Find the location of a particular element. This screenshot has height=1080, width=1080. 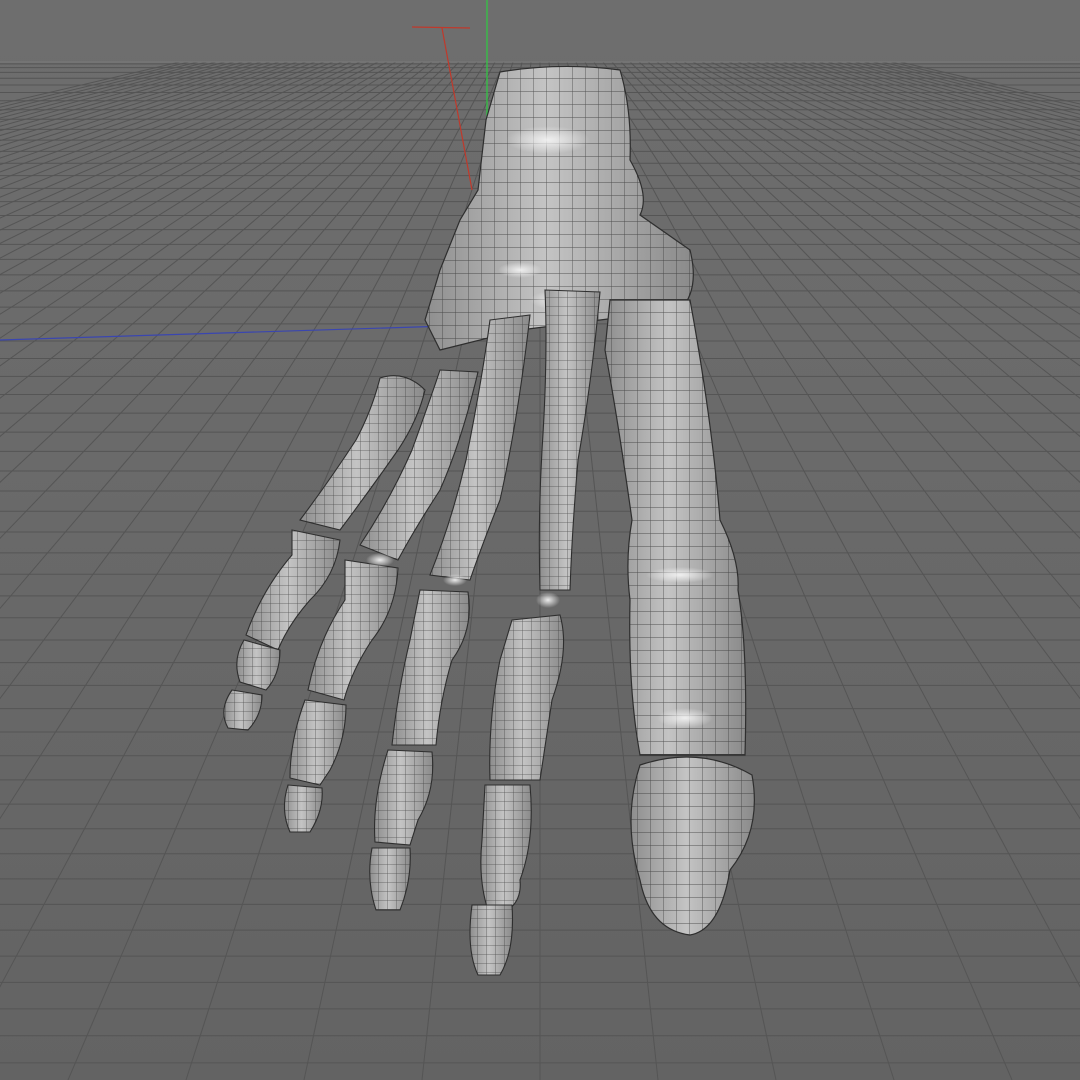

z-axis-line is located at coordinates (240, 332).